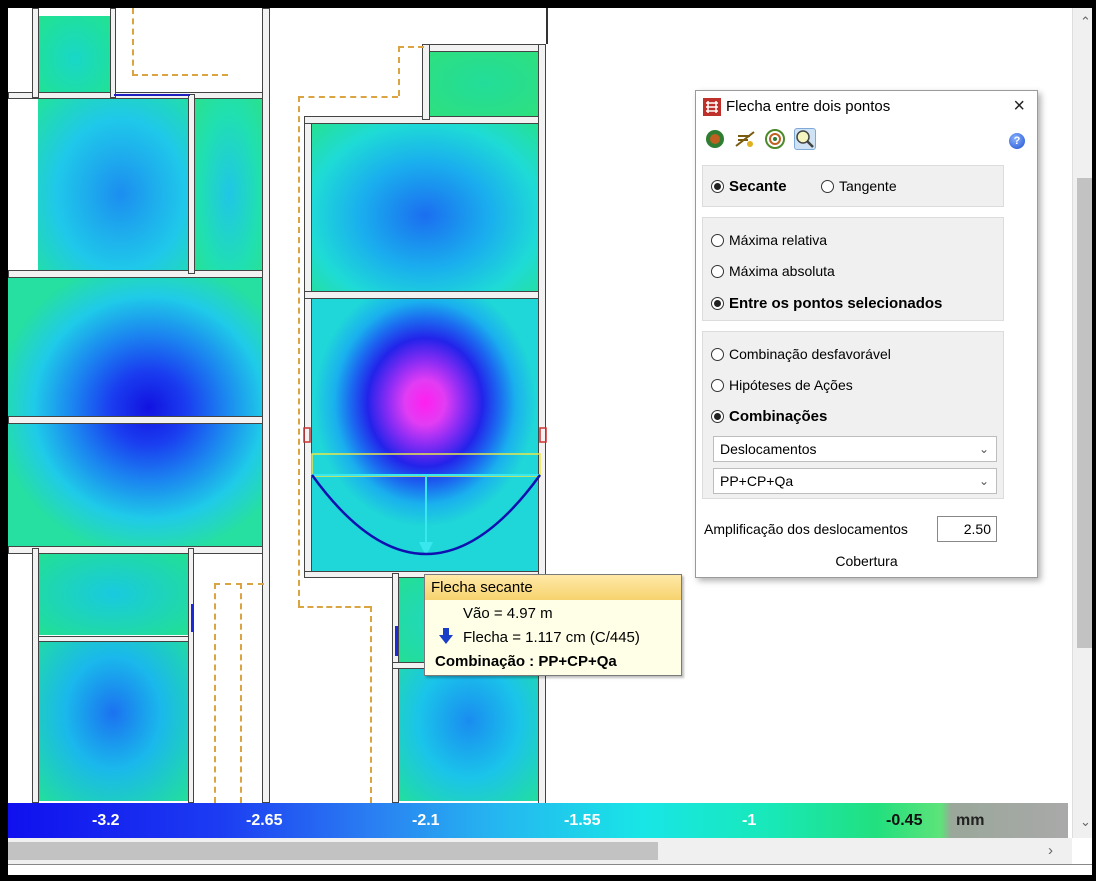 Image resolution: width=1096 pixels, height=881 pixels. Describe the element at coordinates (855, 449) in the screenshot. I see `result-select: Deslocamentos ⌄` at that location.